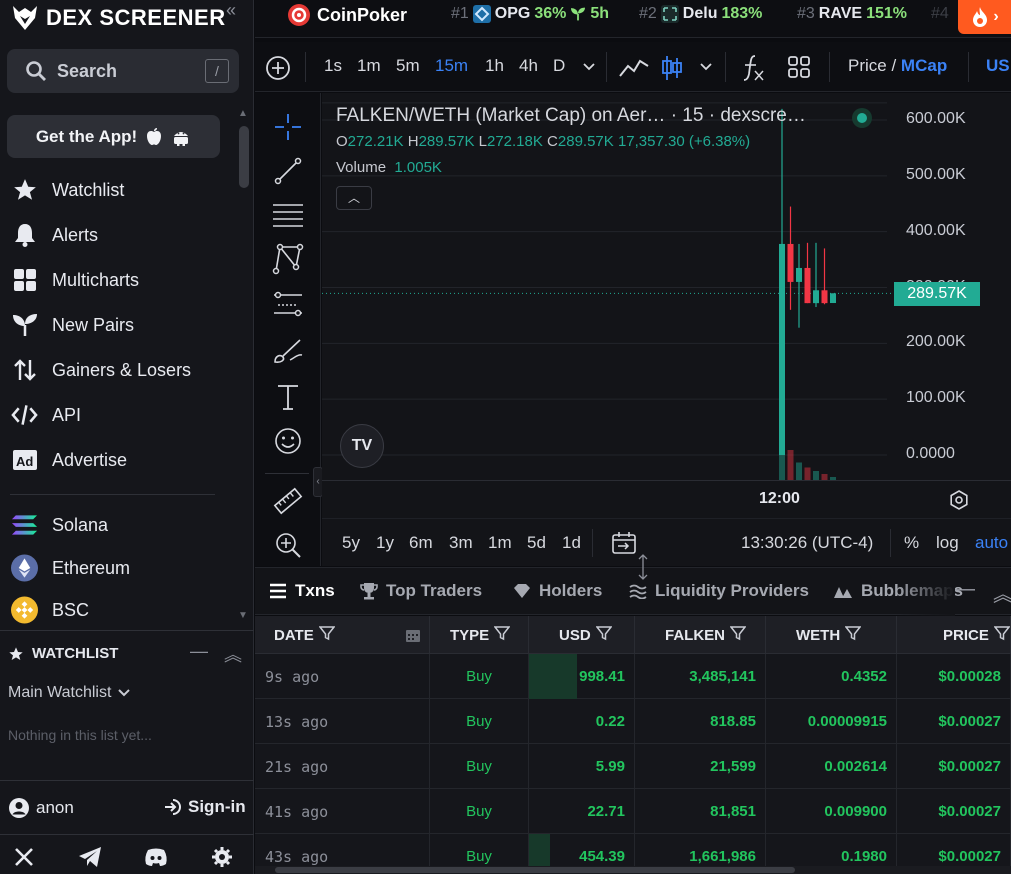  I want to click on range-1d: 1d, so click(571, 543).